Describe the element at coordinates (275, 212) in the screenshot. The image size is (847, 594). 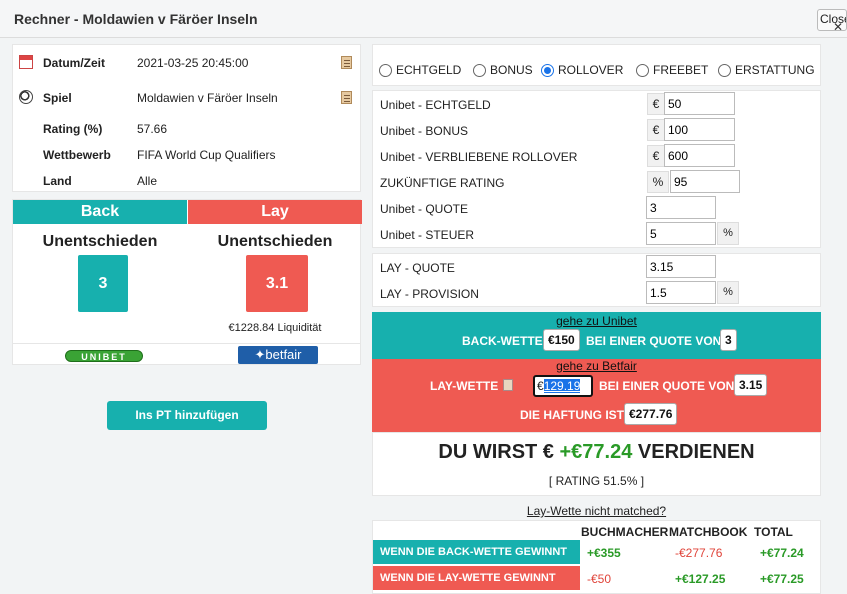
I see `lay-header: Lay` at that location.